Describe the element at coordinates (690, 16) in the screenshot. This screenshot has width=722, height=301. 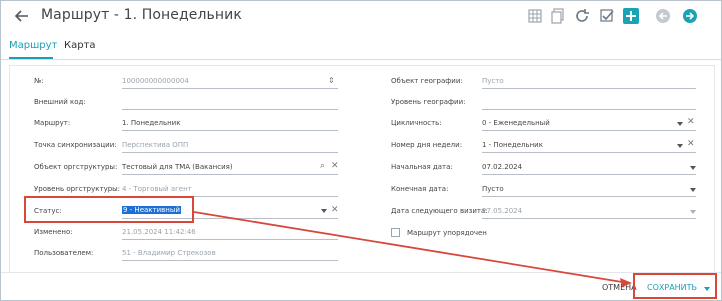
I see `next-icon` at that location.